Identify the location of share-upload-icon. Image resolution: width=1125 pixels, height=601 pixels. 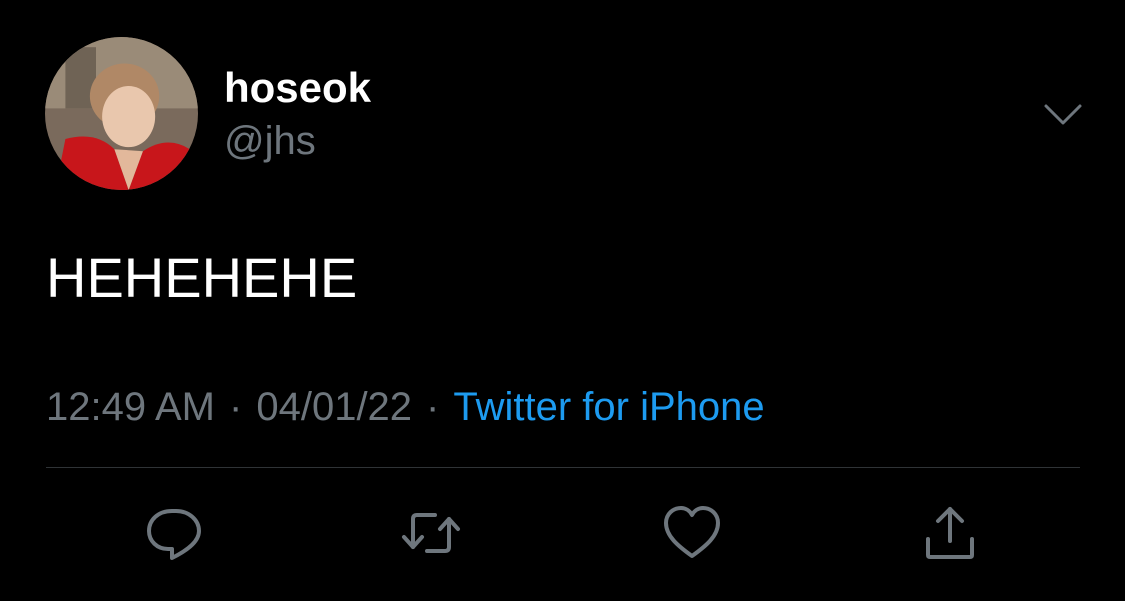
(950, 533).